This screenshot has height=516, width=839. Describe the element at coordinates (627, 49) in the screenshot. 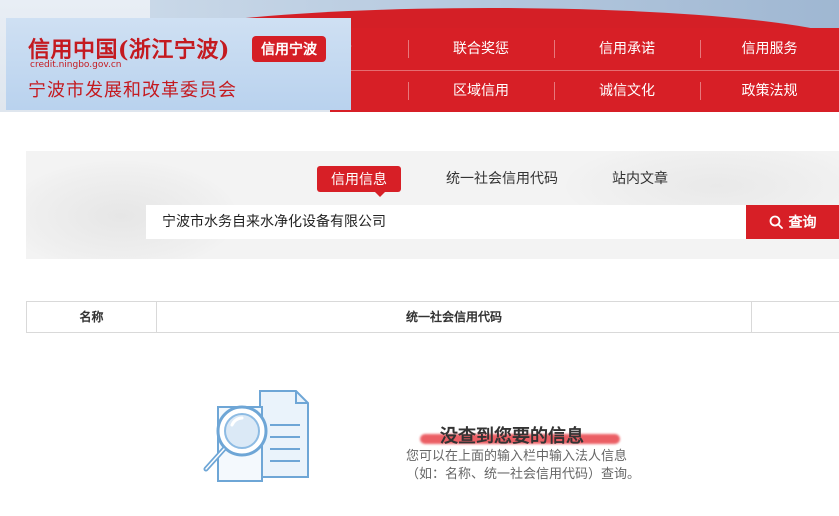

I see `nav-item-credit-commitment: 信用承诺` at that location.